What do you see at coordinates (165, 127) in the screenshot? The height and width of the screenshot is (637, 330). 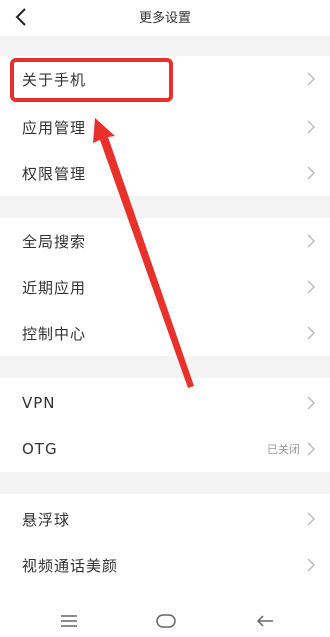 I see `app-management-row: 应用管理` at bounding box center [165, 127].